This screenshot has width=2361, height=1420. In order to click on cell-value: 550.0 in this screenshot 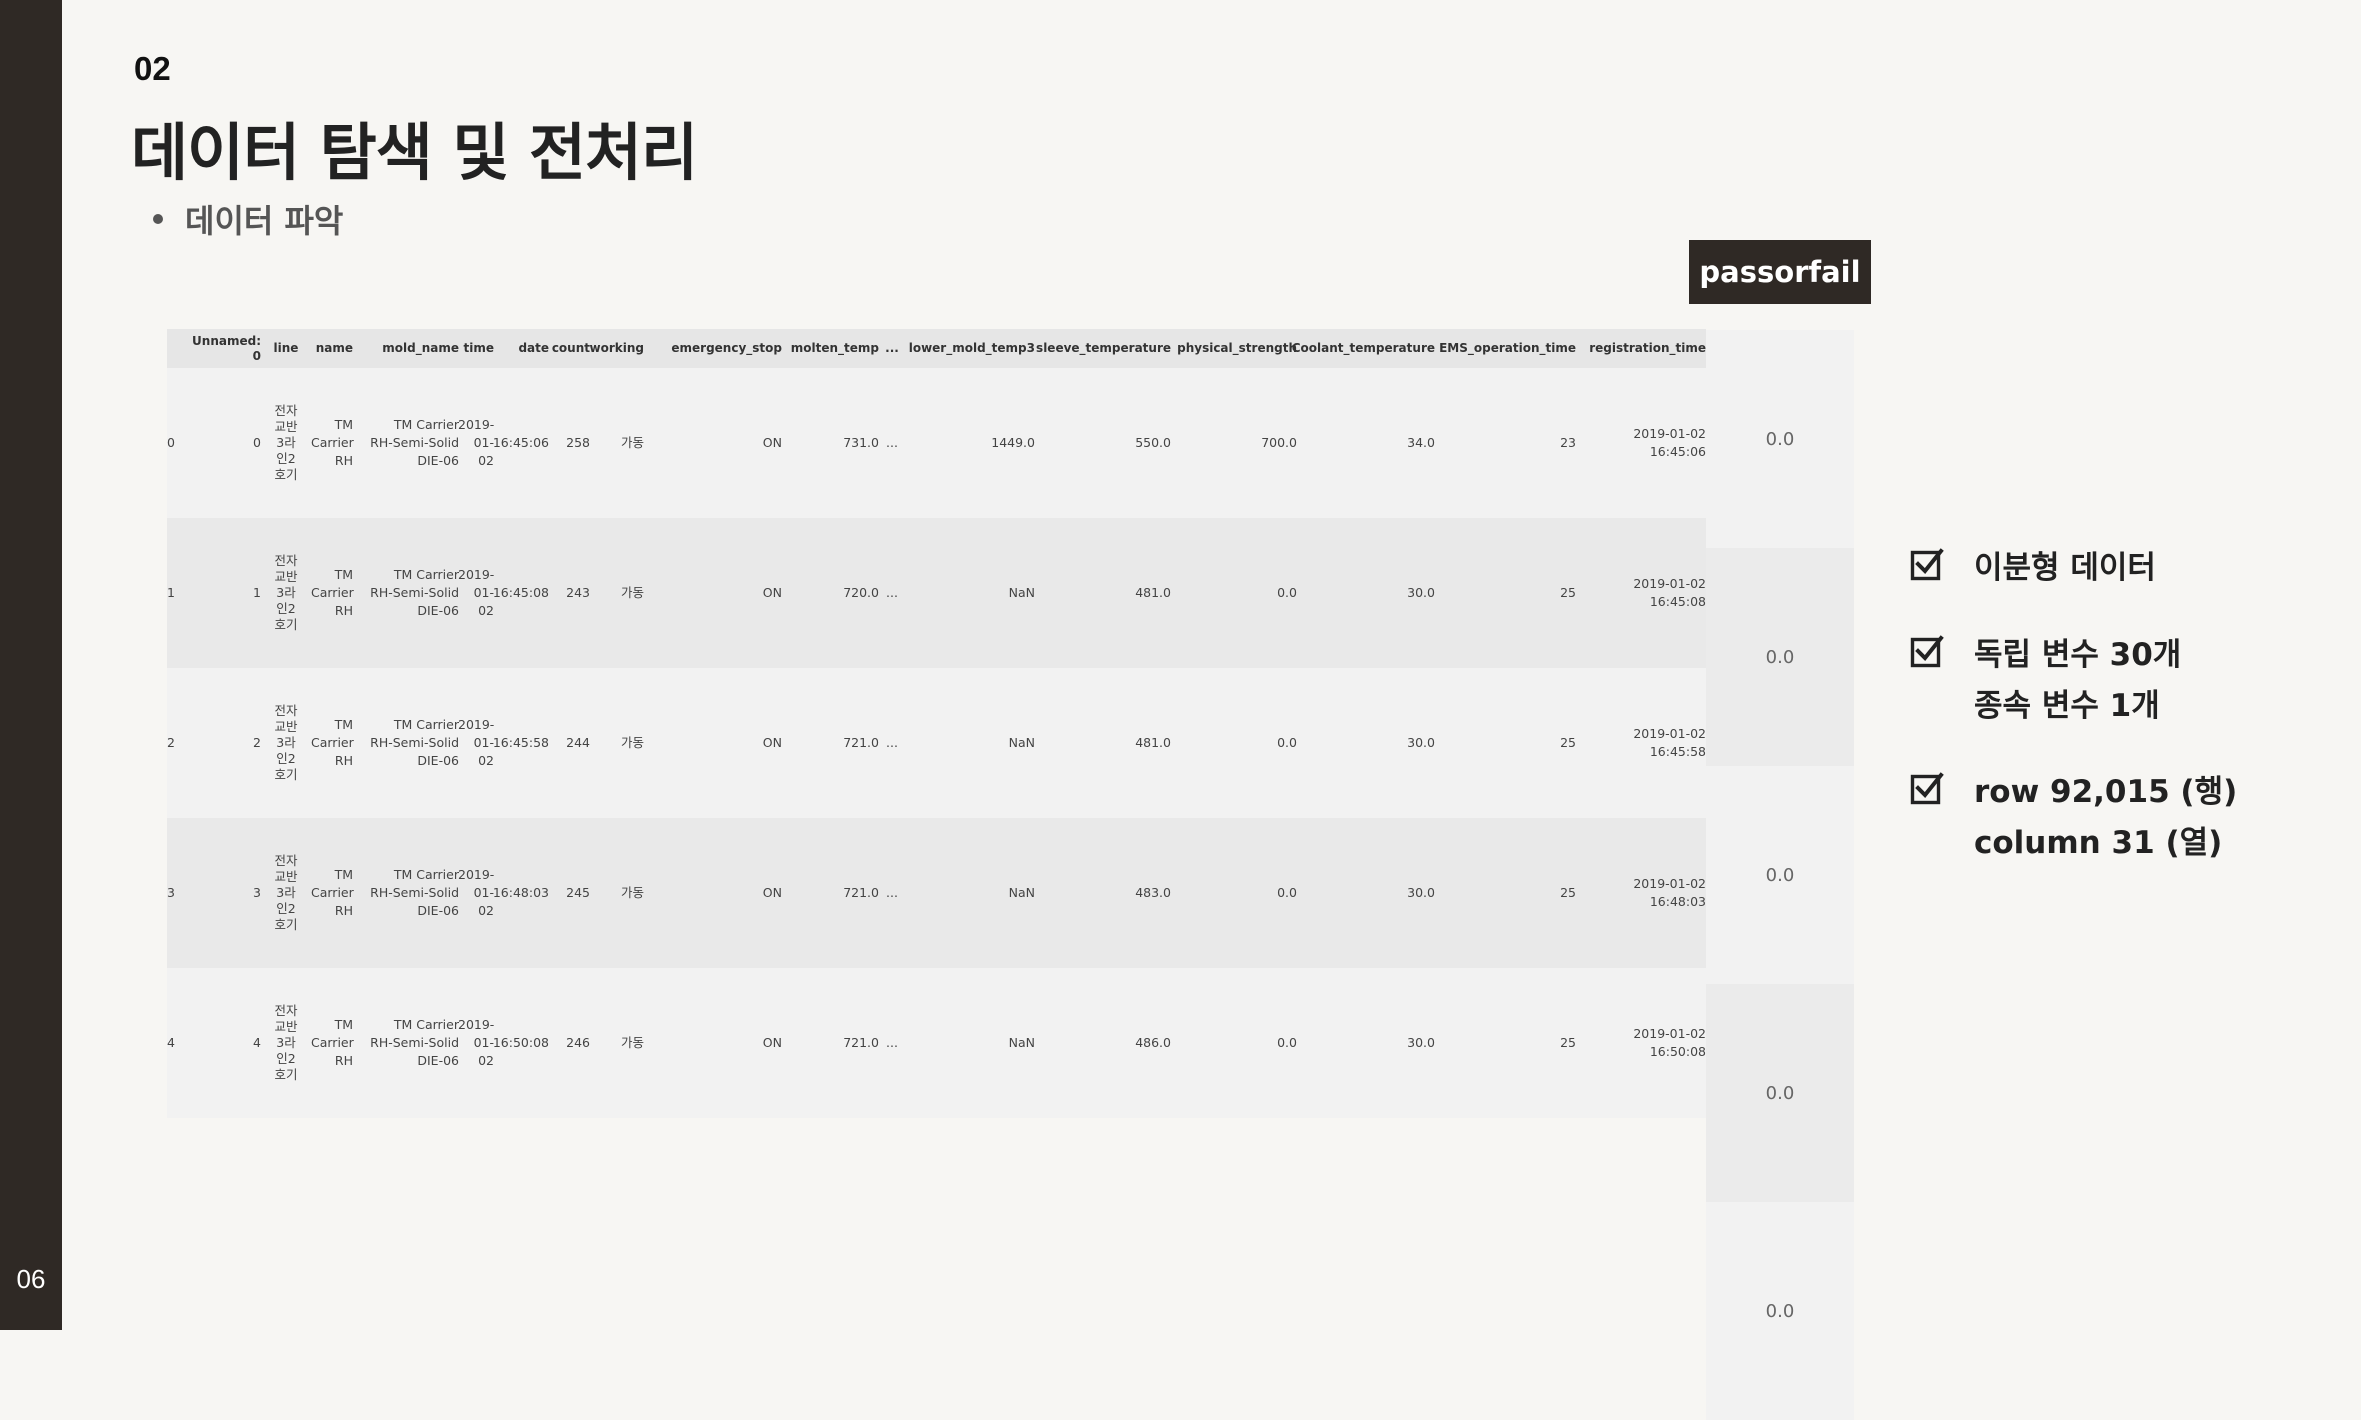, I will do `click(1153, 442)`.